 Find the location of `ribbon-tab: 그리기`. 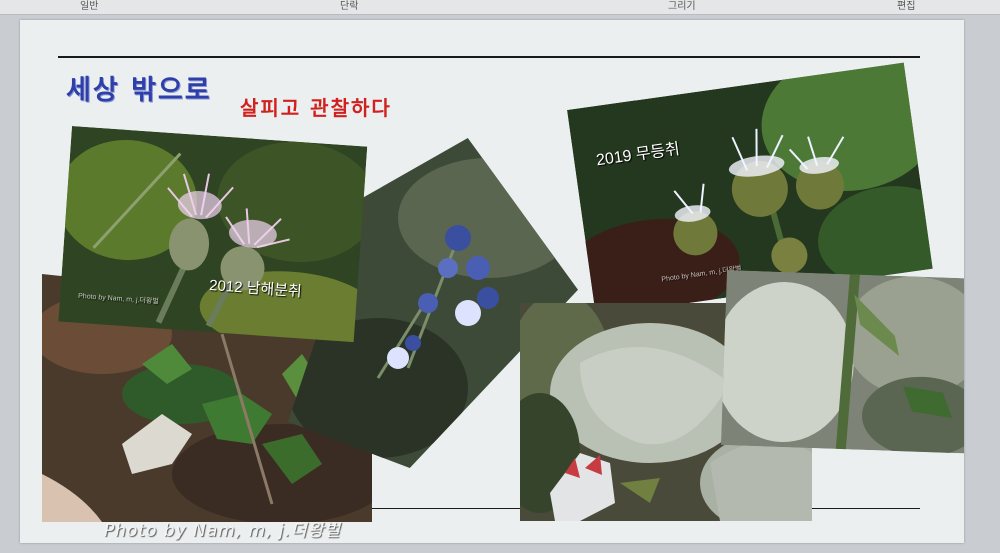

ribbon-tab: 그리기 is located at coordinates (682, 6).